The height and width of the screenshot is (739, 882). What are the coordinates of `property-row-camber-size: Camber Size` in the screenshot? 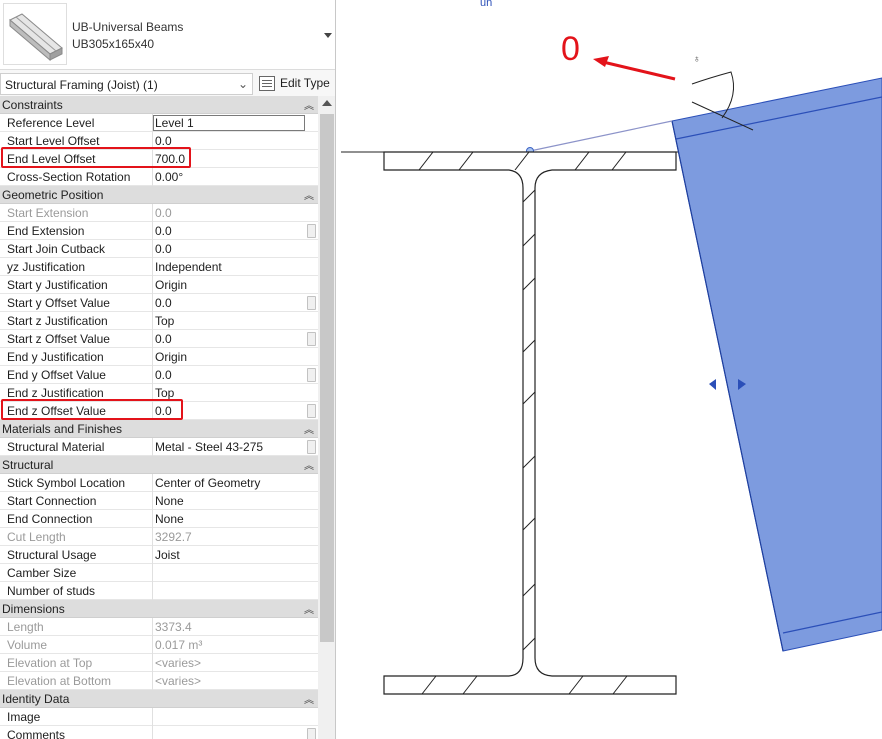 It's located at (159, 573).